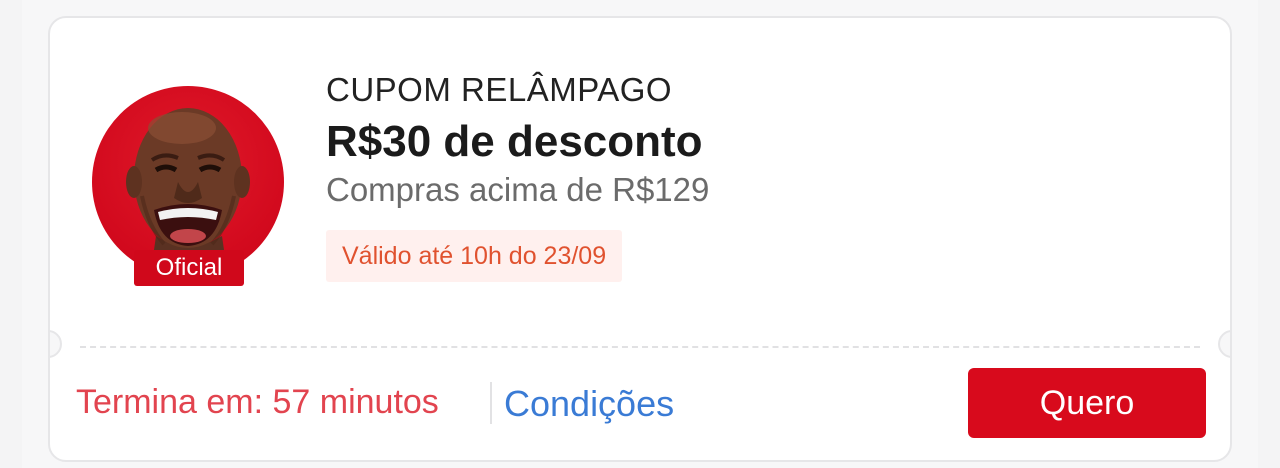  What do you see at coordinates (1087, 403) in the screenshot?
I see `claim-coupon-button: Quero` at bounding box center [1087, 403].